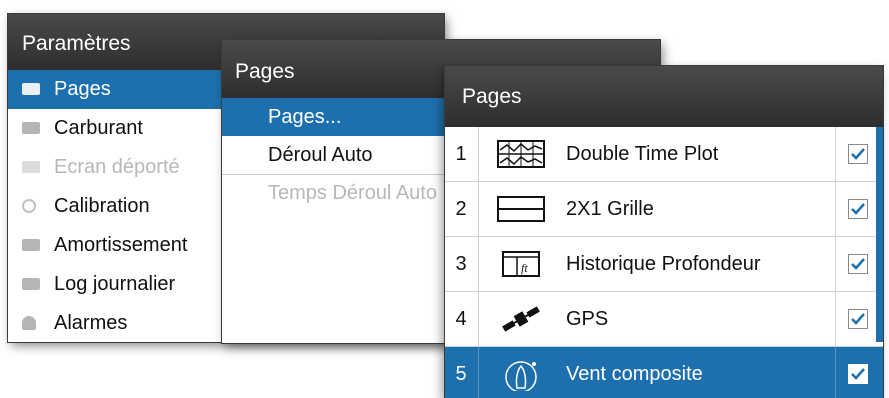 Image resolution: width=889 pixels, height=398 pixels. I want to click on page-row-1: 1 Double Time Plot, so click(664, 154).